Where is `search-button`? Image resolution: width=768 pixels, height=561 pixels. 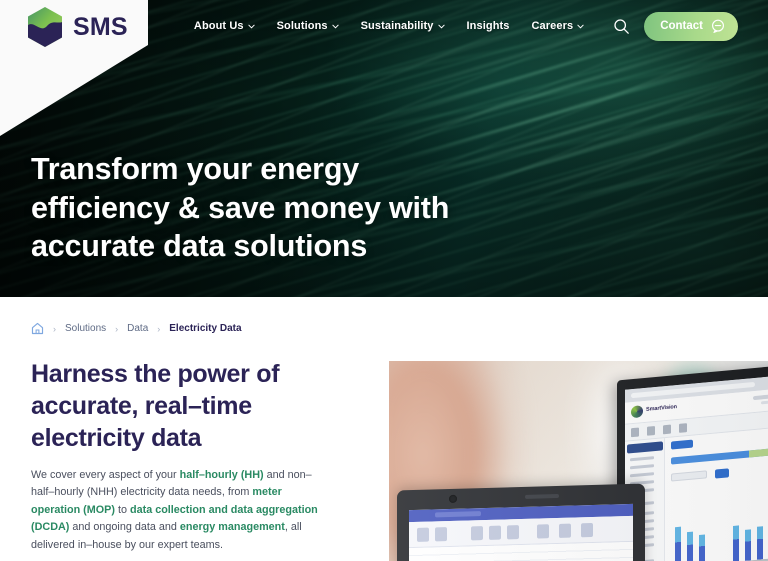
search-button is located at coordinates (621, 26).